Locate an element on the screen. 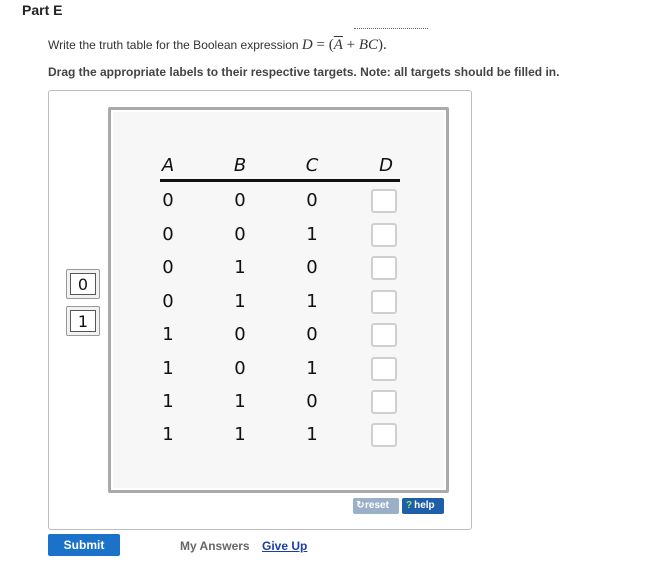 The height and width of the screenshot is (566, 658). help-button: ? help is located at coordinates (423, 506).